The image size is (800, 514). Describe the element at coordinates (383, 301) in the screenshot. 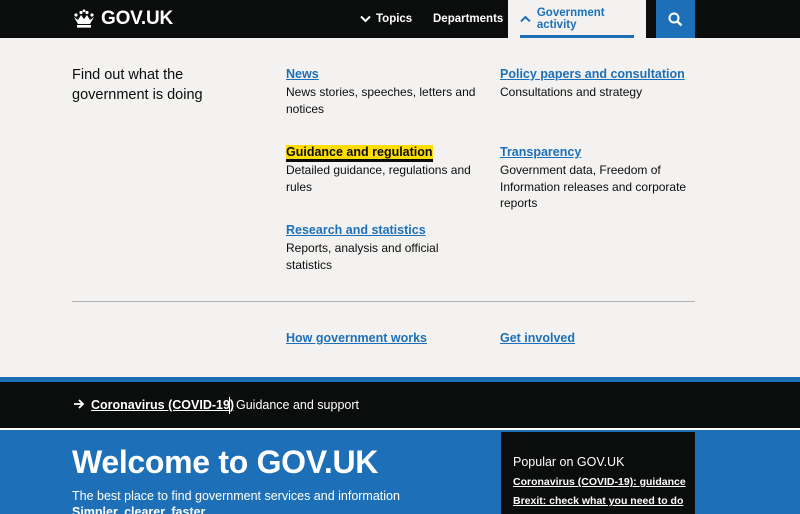

I see `menu-divider` at that location.